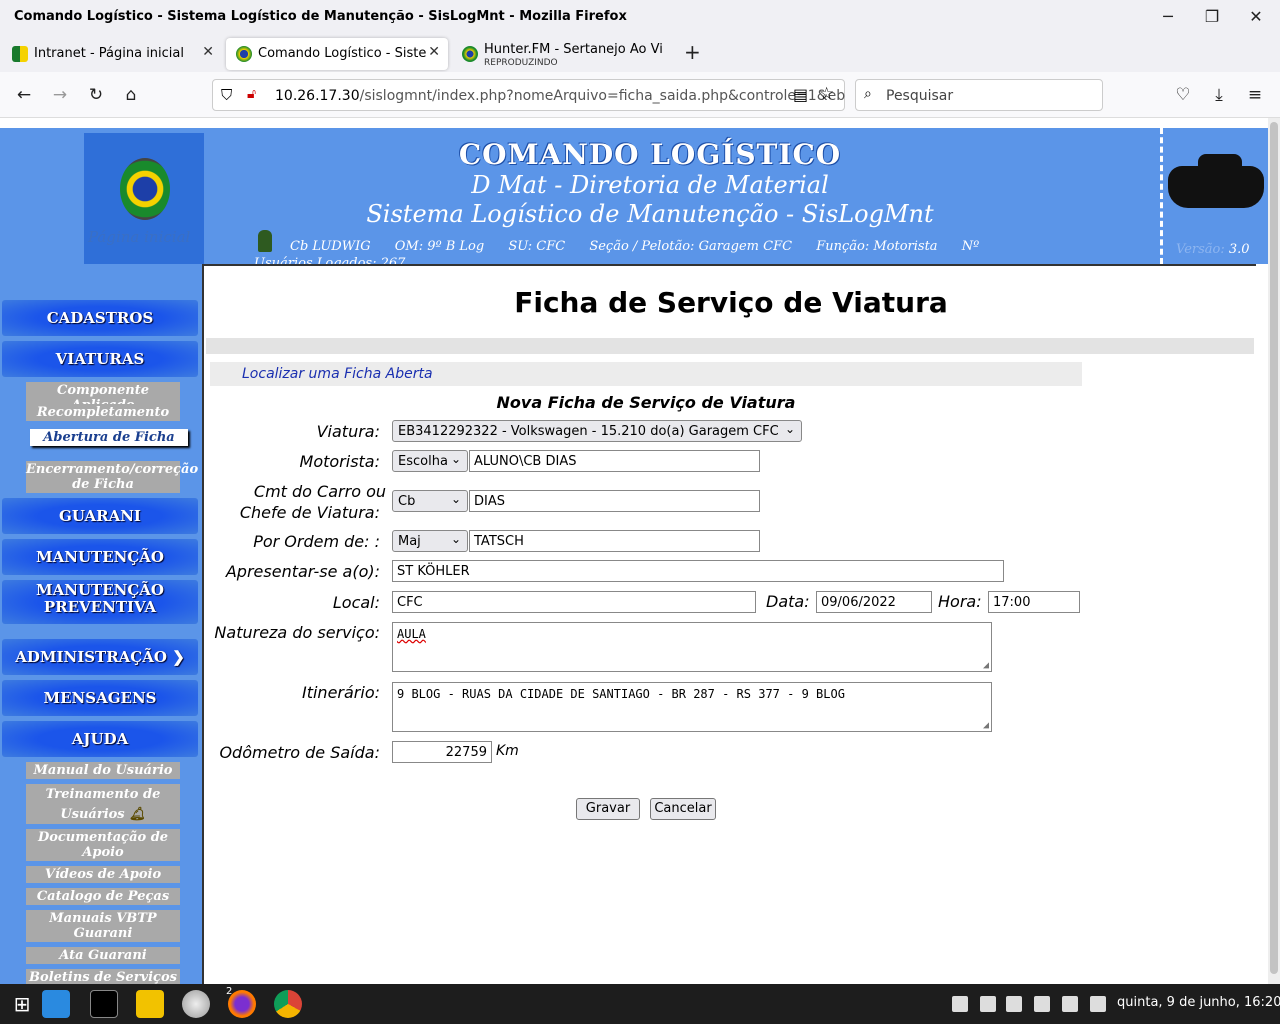 This screenshot has width=1280, height=1024. What do you see at coordinates (112, 477) in the screenshot?
I see `submenu-encerramento-ficha: Encerramento/correção de Ficha` at bounding box center [112, 477].